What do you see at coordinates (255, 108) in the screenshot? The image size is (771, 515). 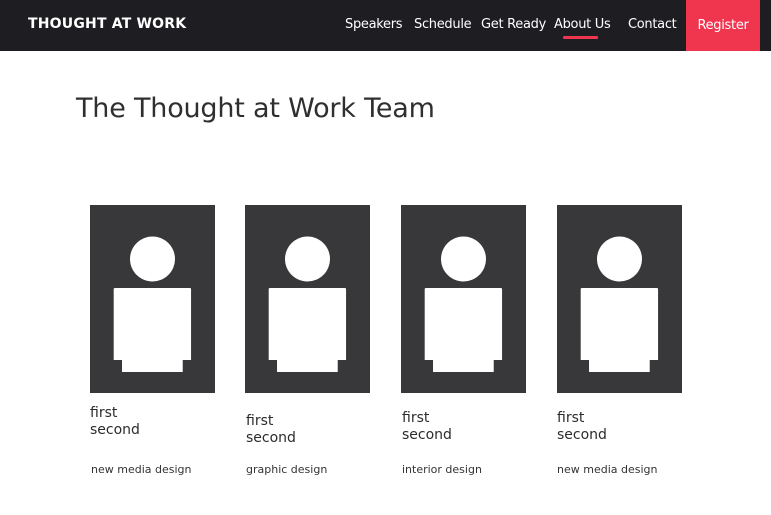 I see `page-title: The Thought at Work Team` at bounding box center [255, 108].